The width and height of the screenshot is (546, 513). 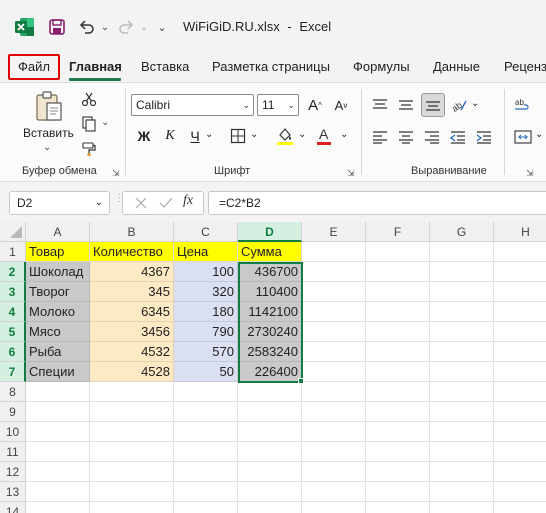 What do you see at coordinates (132, 252) in the screenshot?
I see `table-header-cell: Количество` at bounding box center [132, 252].